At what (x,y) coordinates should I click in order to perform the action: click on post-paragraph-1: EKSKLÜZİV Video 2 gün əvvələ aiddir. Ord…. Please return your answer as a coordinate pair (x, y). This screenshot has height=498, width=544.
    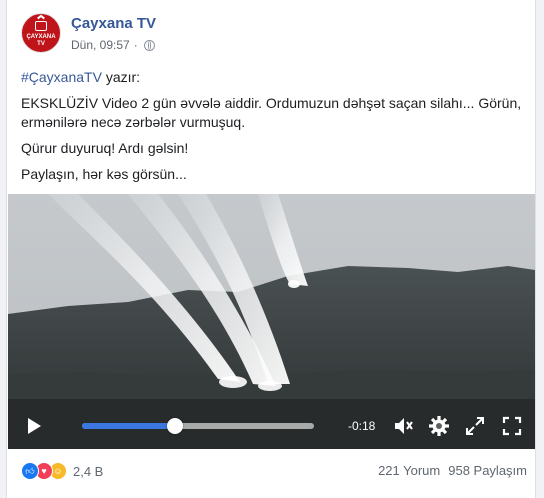
    Looking at the image, I should click on (271, 112).